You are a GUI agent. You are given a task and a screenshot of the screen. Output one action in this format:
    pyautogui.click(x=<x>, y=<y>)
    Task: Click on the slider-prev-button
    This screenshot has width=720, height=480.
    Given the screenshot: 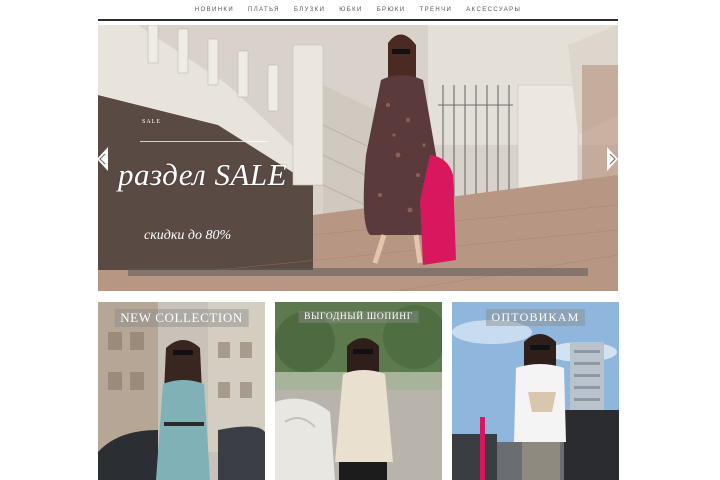 What is the action you would take?
    pyautogui.click(x=103, y=159)
    